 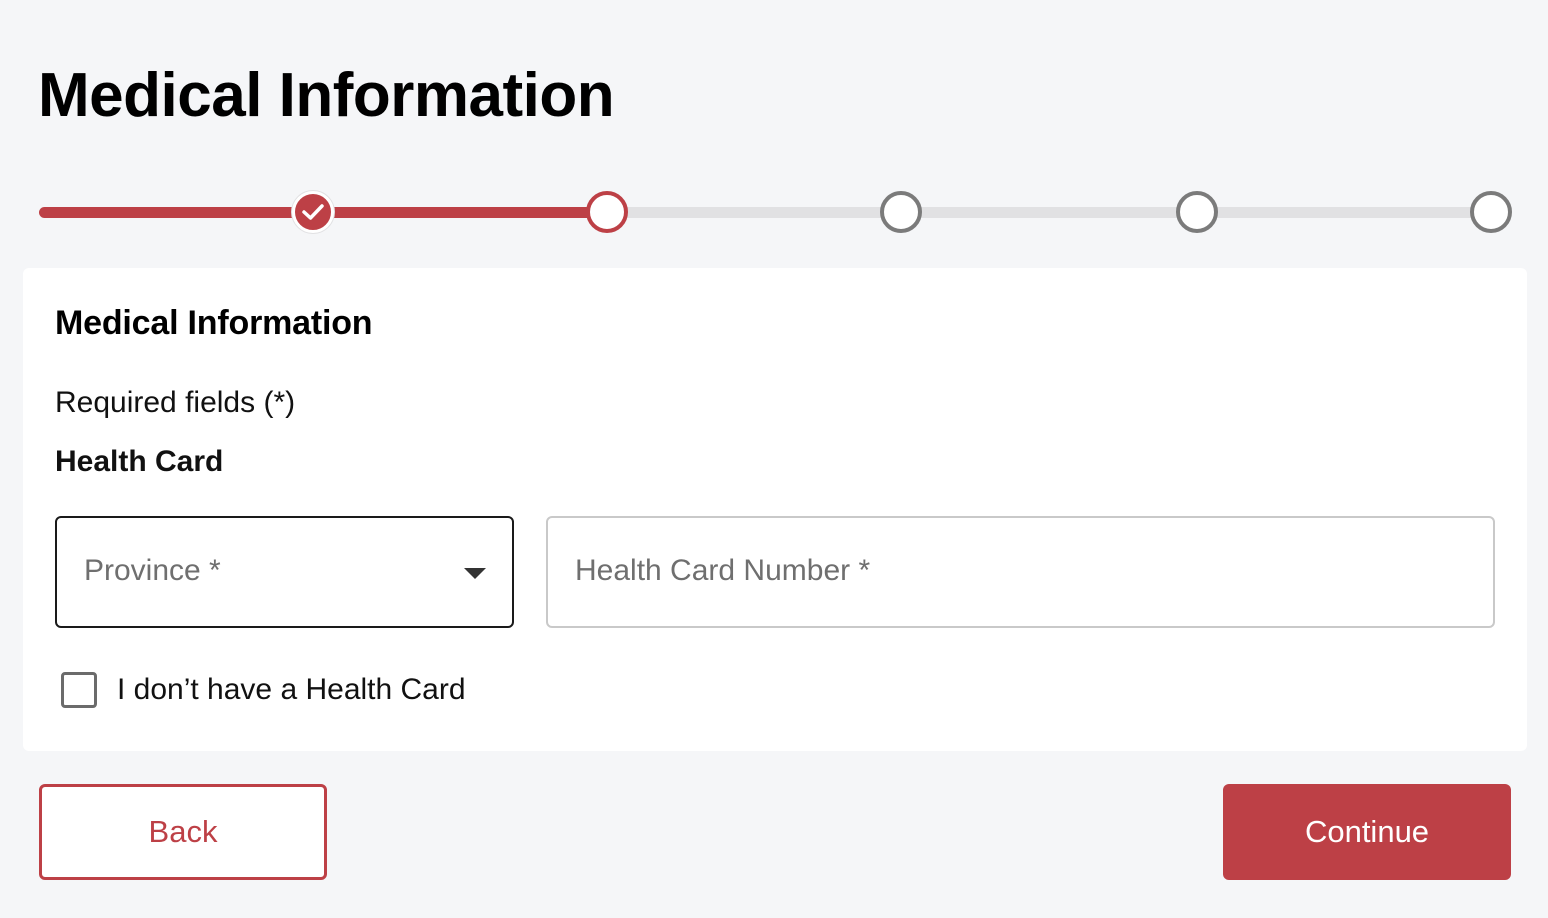 I want to click on province-select: Province *, so click(x=284, y=572).